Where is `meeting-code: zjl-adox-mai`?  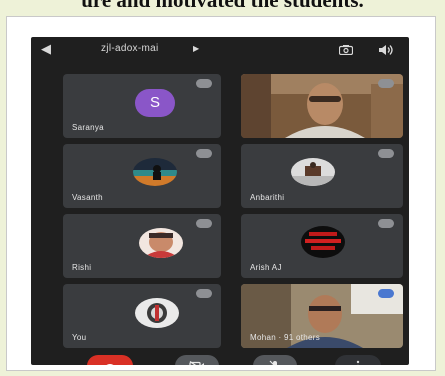 meeting-code: zjl-adox-mai is located at coordinates (130, 49).